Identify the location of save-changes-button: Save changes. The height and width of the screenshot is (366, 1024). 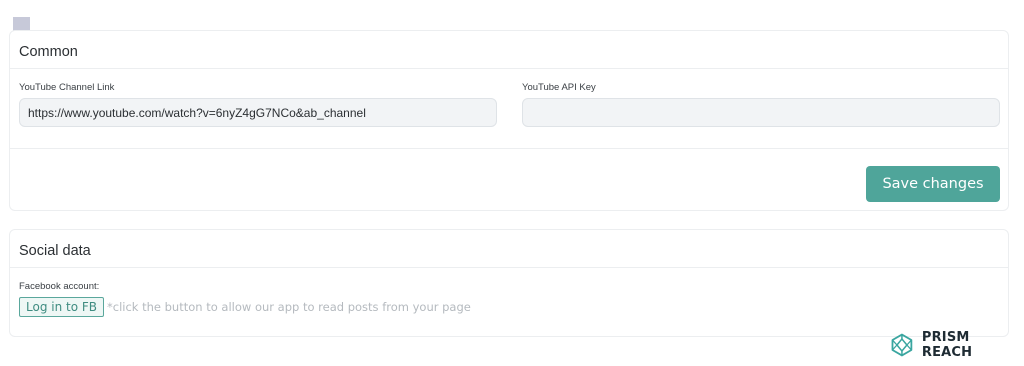
(933, 184).